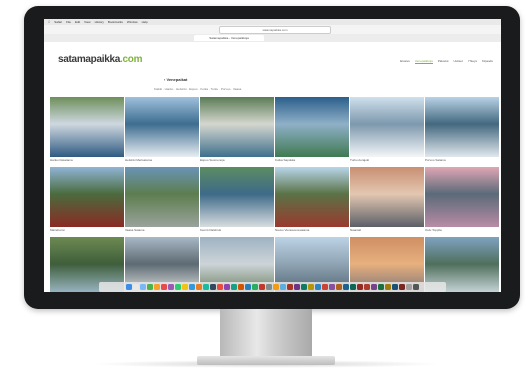 This screenshot has width=532, height=369. Describe the element at coordinates (131, 59) in the screenshot. I see `logo-tld: .com` at that location.